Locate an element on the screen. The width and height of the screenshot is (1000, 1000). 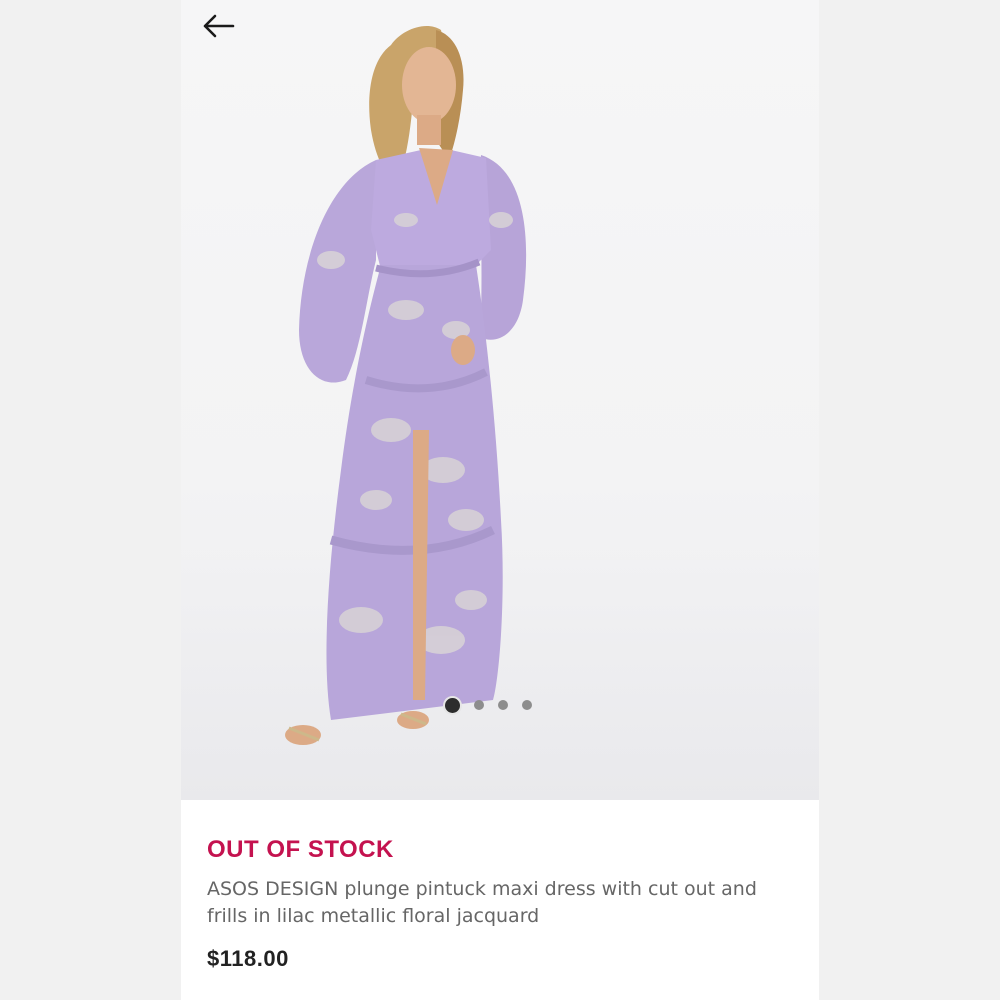
back-button is located at coordinates (219, 26).